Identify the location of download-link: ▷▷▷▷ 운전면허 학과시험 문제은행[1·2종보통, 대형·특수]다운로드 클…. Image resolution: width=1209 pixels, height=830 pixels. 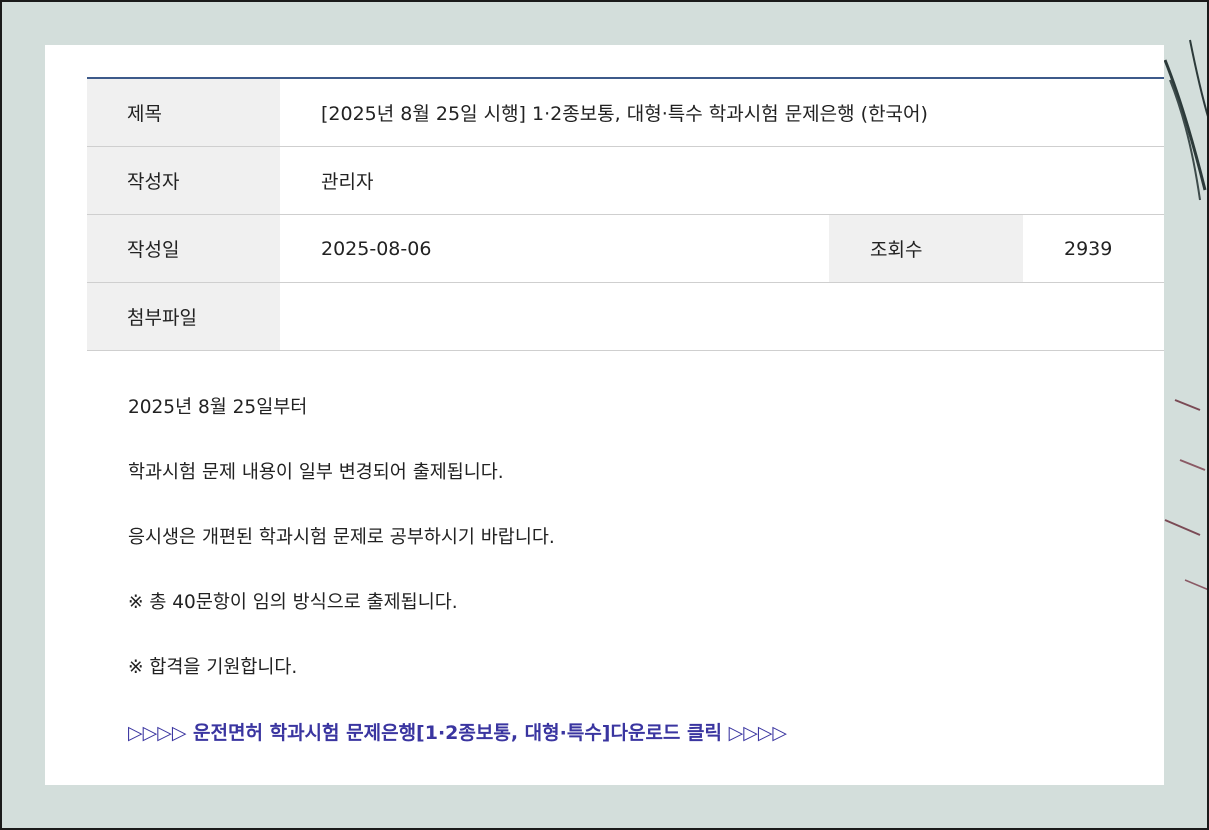
(457, 733).